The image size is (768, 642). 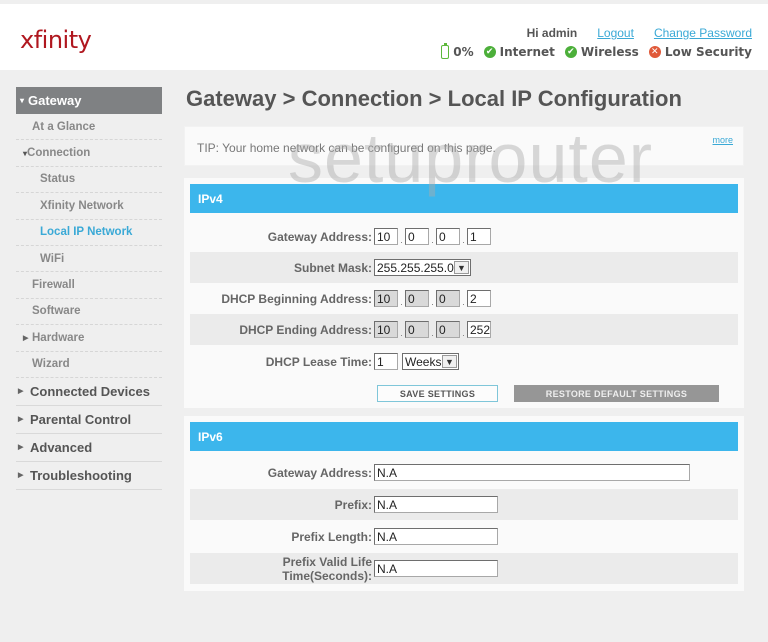 I want to click on sidebar-item-wifi: WiFi, so click(x=89, y=259).